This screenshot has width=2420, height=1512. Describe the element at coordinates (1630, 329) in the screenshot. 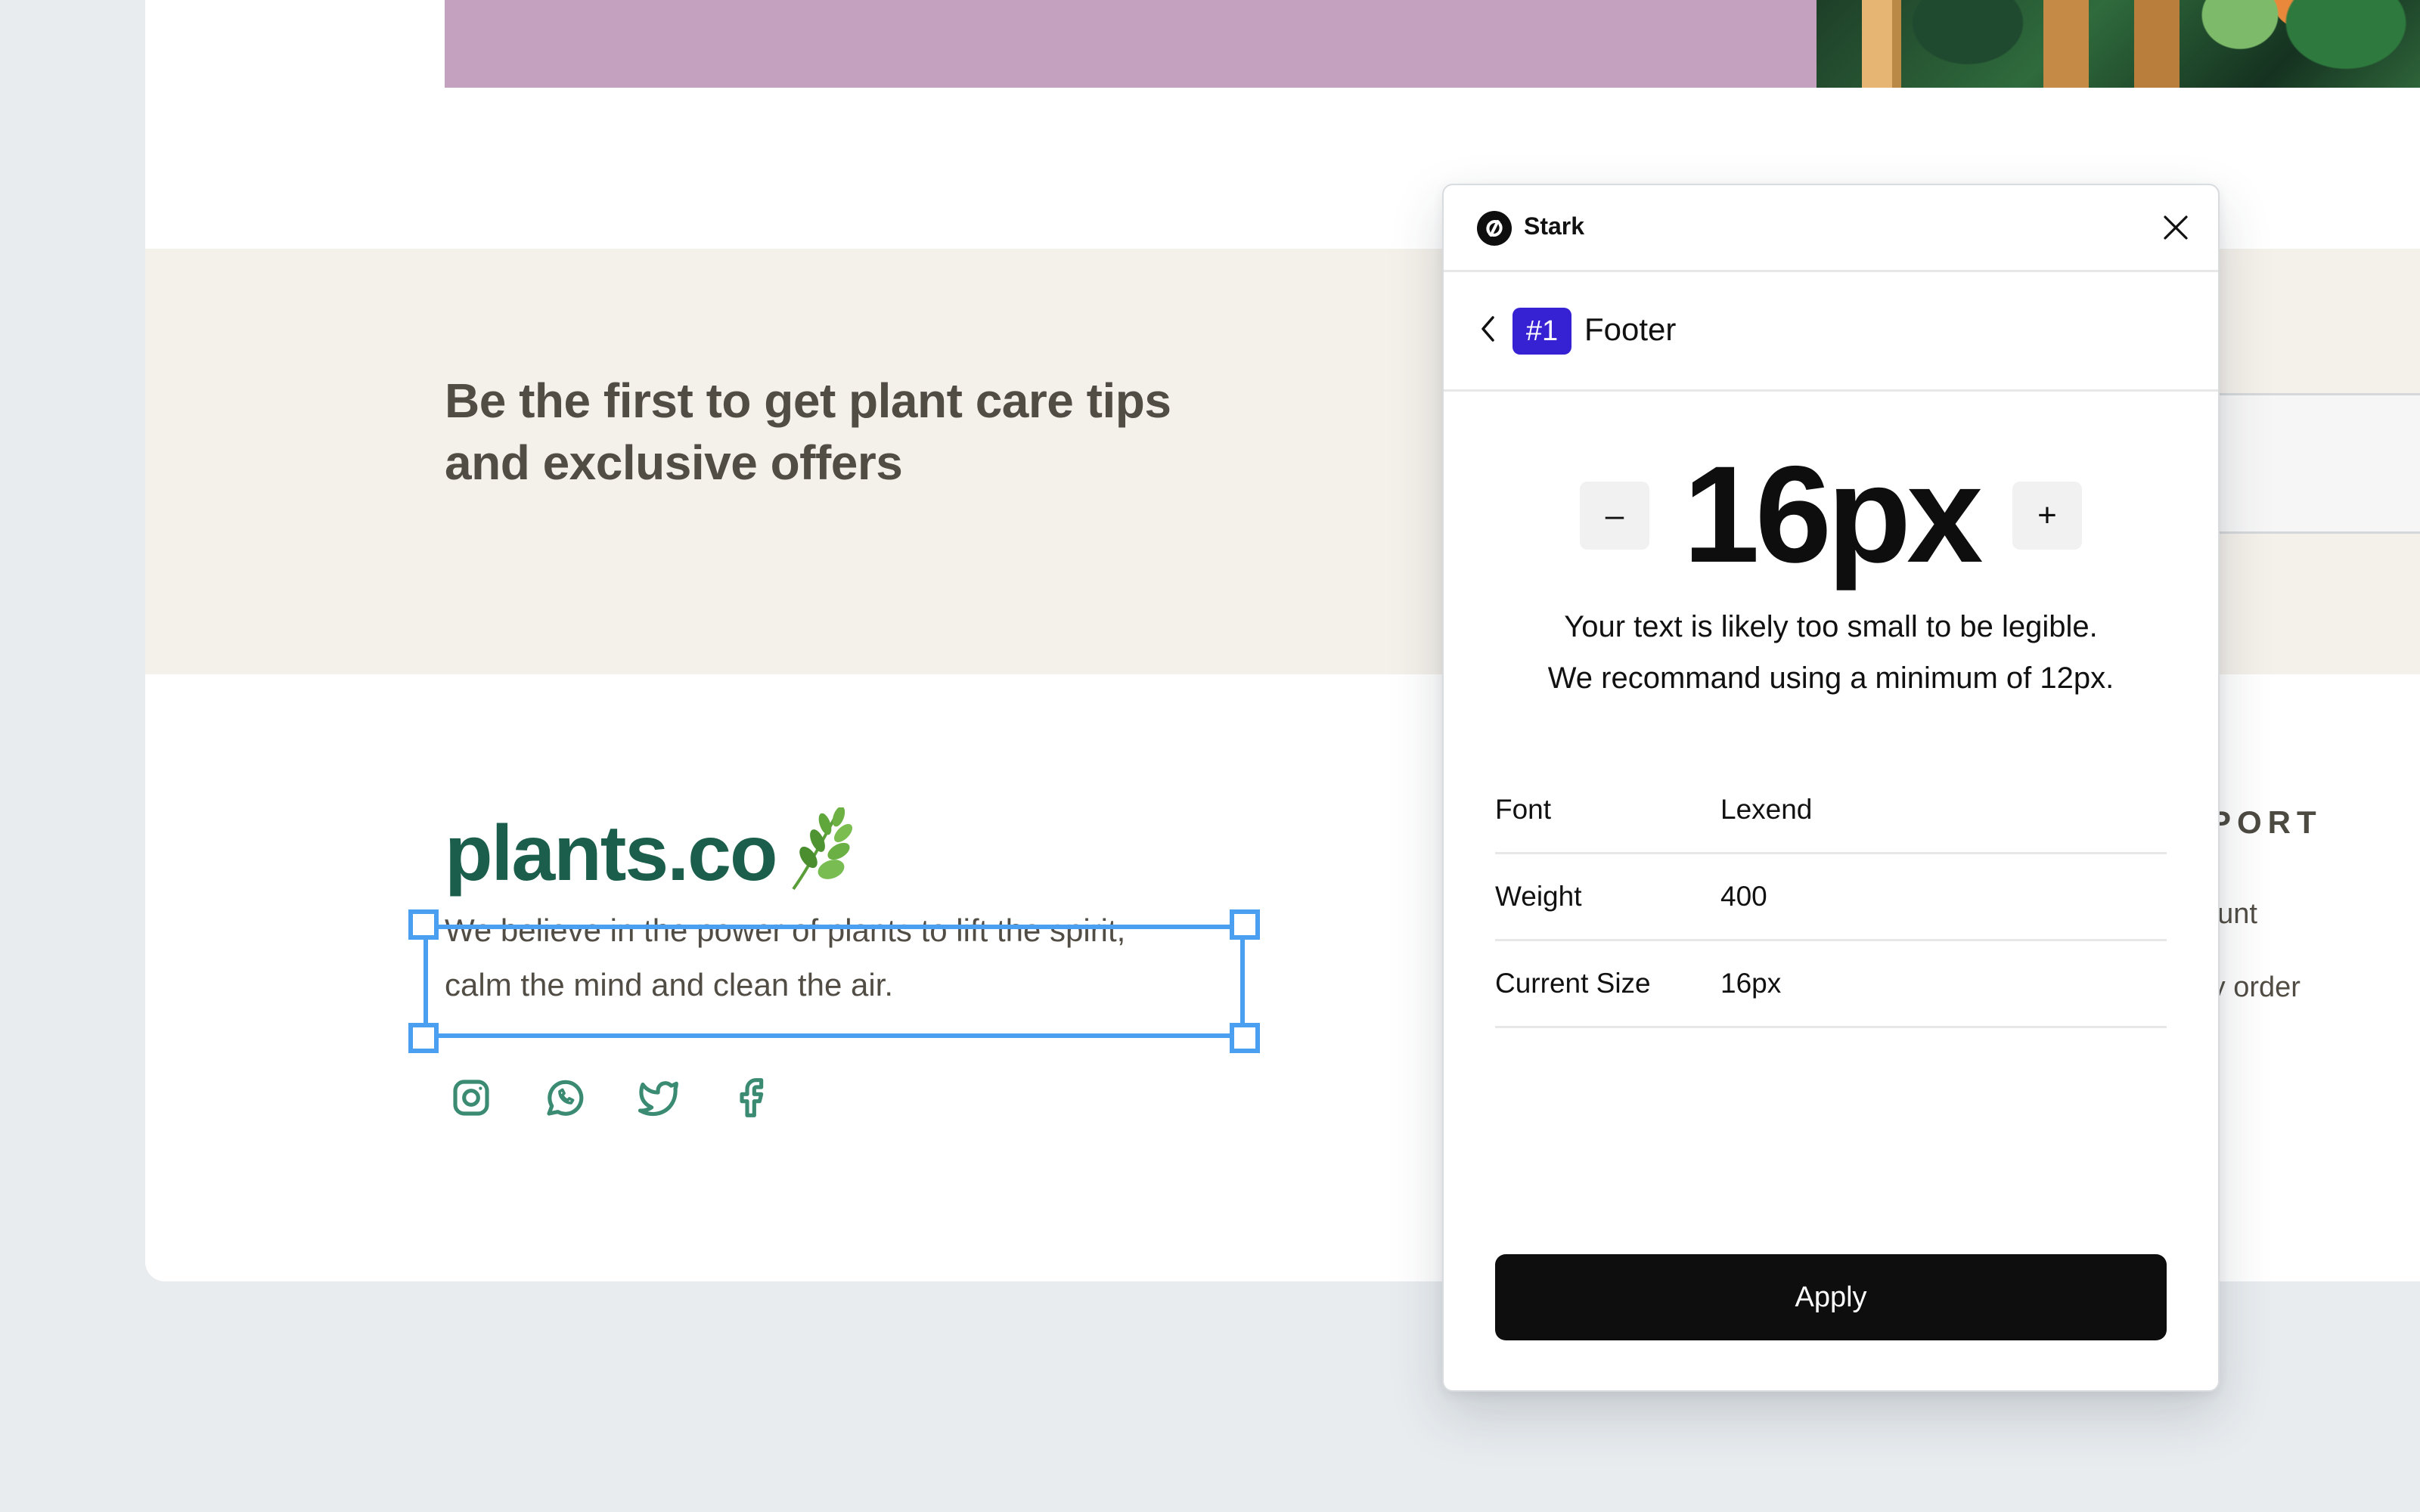

I see `section-title: Footer` at that location.